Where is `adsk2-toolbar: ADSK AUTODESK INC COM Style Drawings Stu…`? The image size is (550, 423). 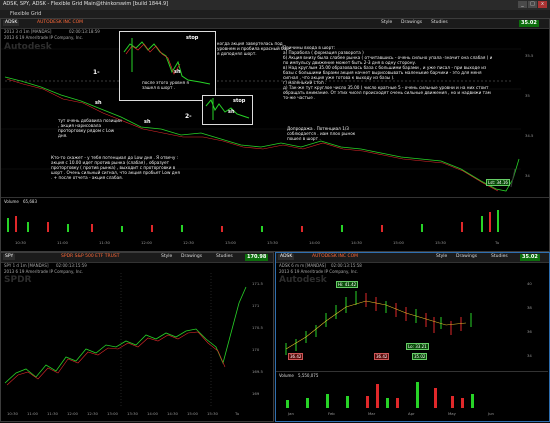 adsk2-toolbar: ADSK AUTODESK INC COM Style Drawings Stu… is located at coordinates (412, 258).